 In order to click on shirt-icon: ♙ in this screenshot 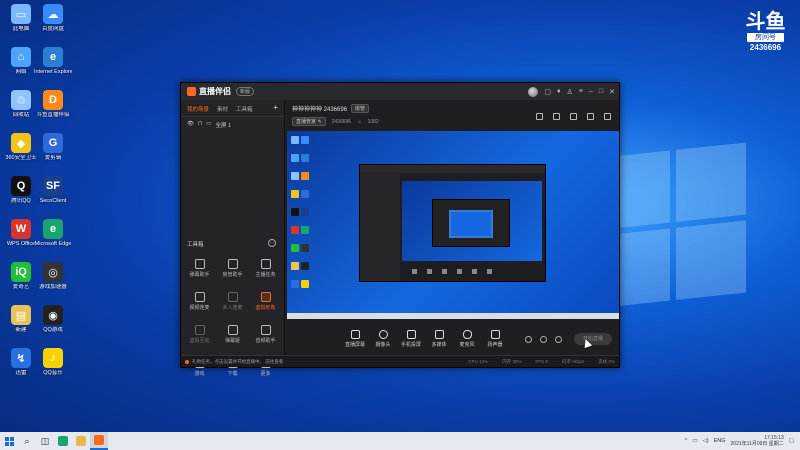, I will do `click(570, 92)`.